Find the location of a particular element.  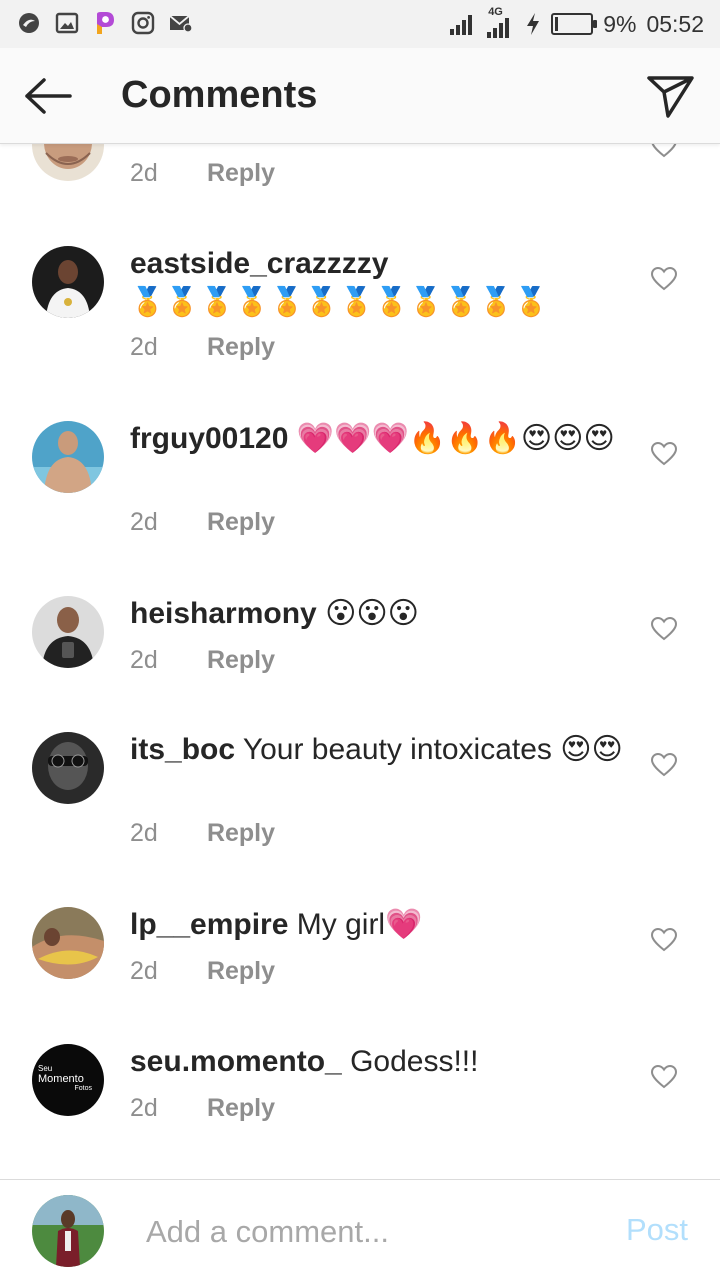

comment-text: heisharmony 😮😮😮 is located at coordinates (380, 614).